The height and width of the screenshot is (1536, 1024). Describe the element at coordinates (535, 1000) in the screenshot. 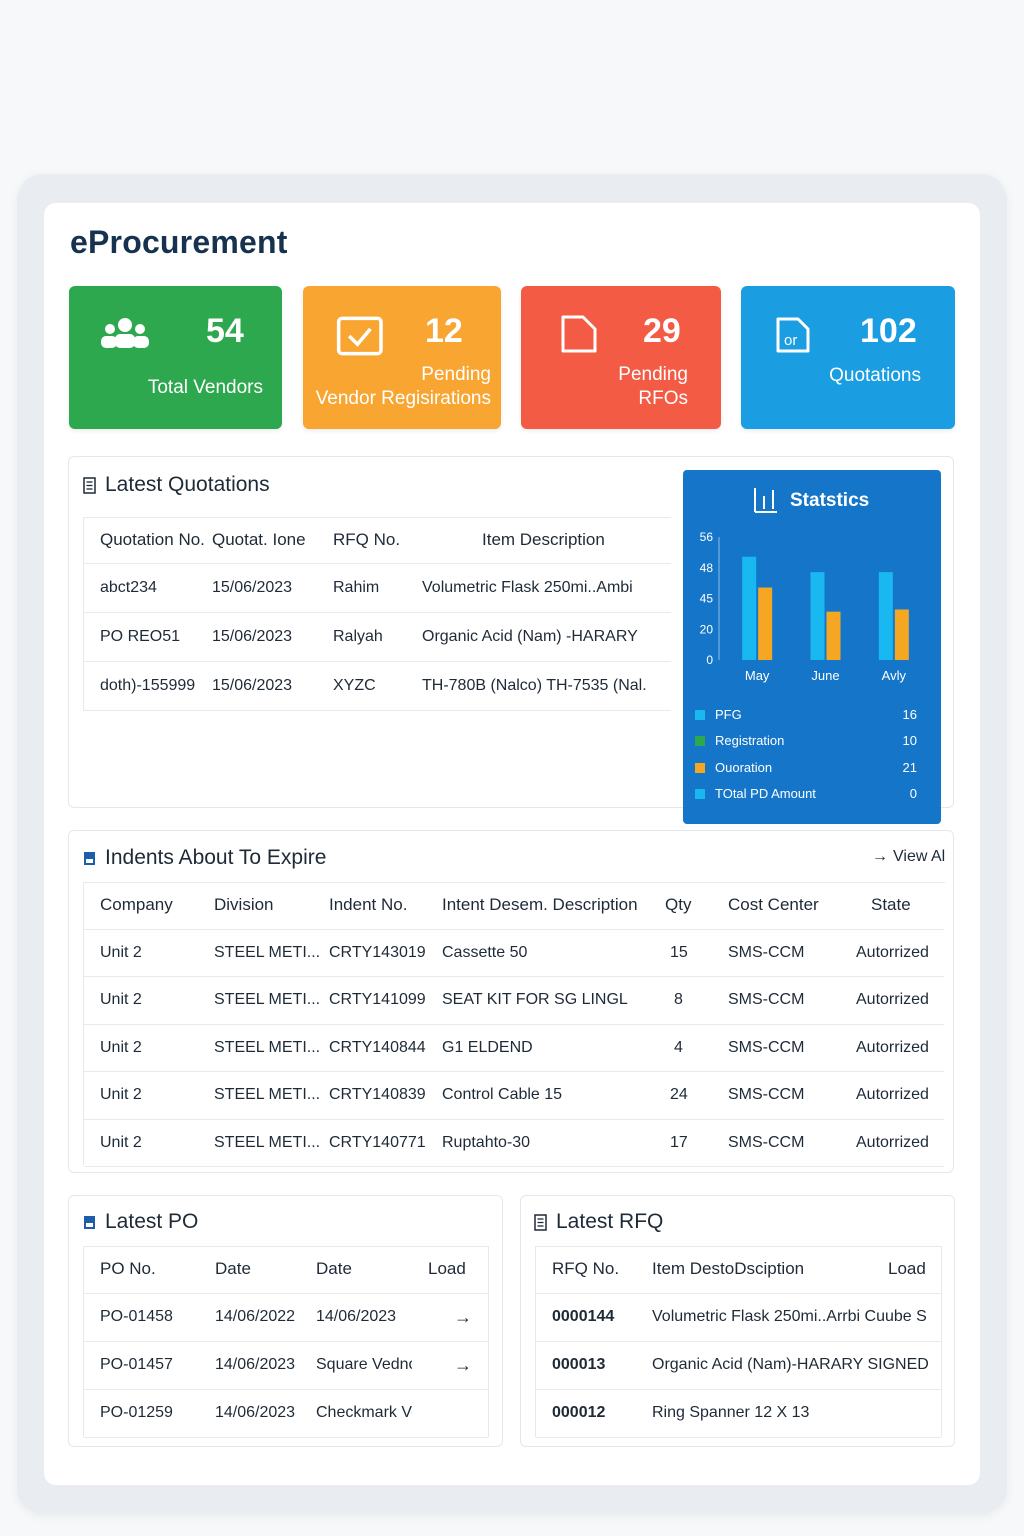

I see `description: SEAT KIT FOR SG LINGL` at that location.